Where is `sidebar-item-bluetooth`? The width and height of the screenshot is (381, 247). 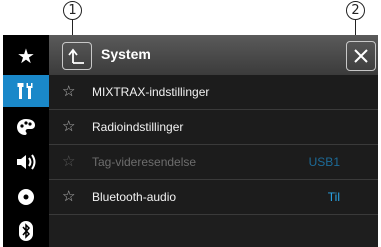 sidebar-item-bluetooth is located at coordinates (26, 231).